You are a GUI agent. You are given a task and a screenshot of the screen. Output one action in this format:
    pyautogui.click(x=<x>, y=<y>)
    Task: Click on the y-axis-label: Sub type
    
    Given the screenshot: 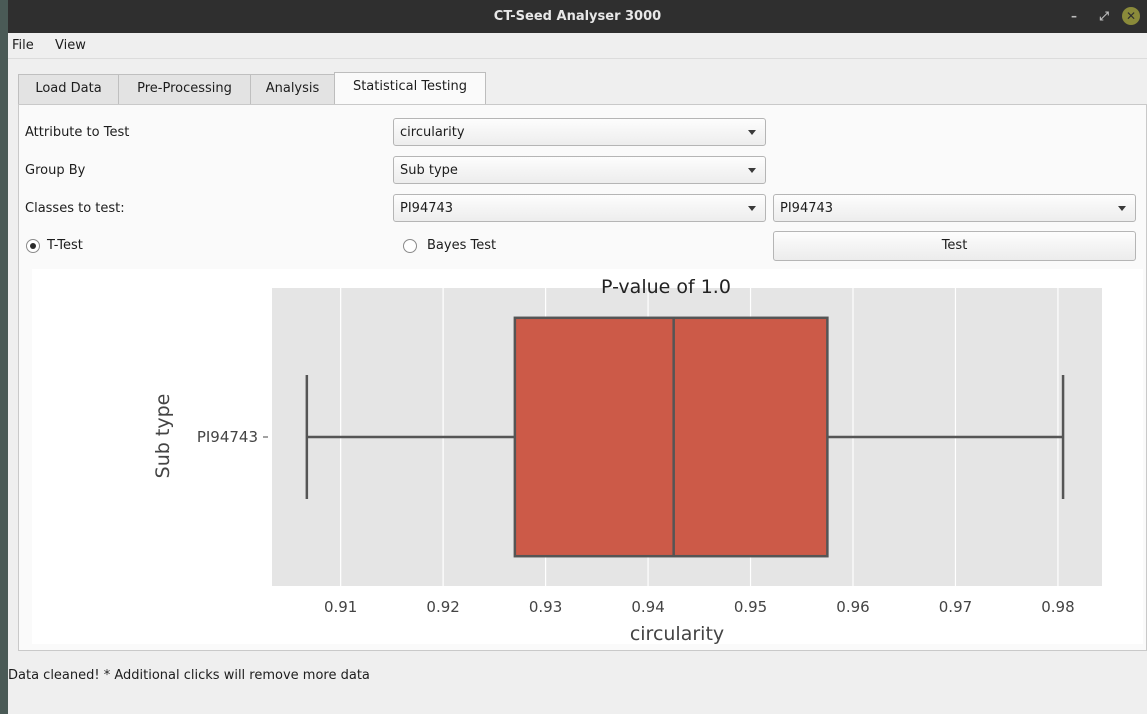 What is the action you would take?
    pyautogui.click(x=163, y=436)
    